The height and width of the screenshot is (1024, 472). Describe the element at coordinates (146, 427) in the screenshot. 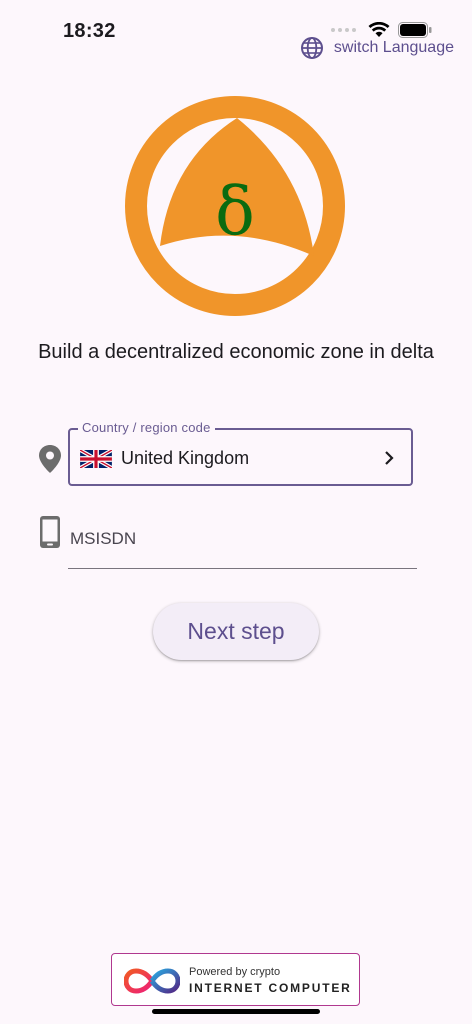

I see `country-field-label: Country / region code` at that location.